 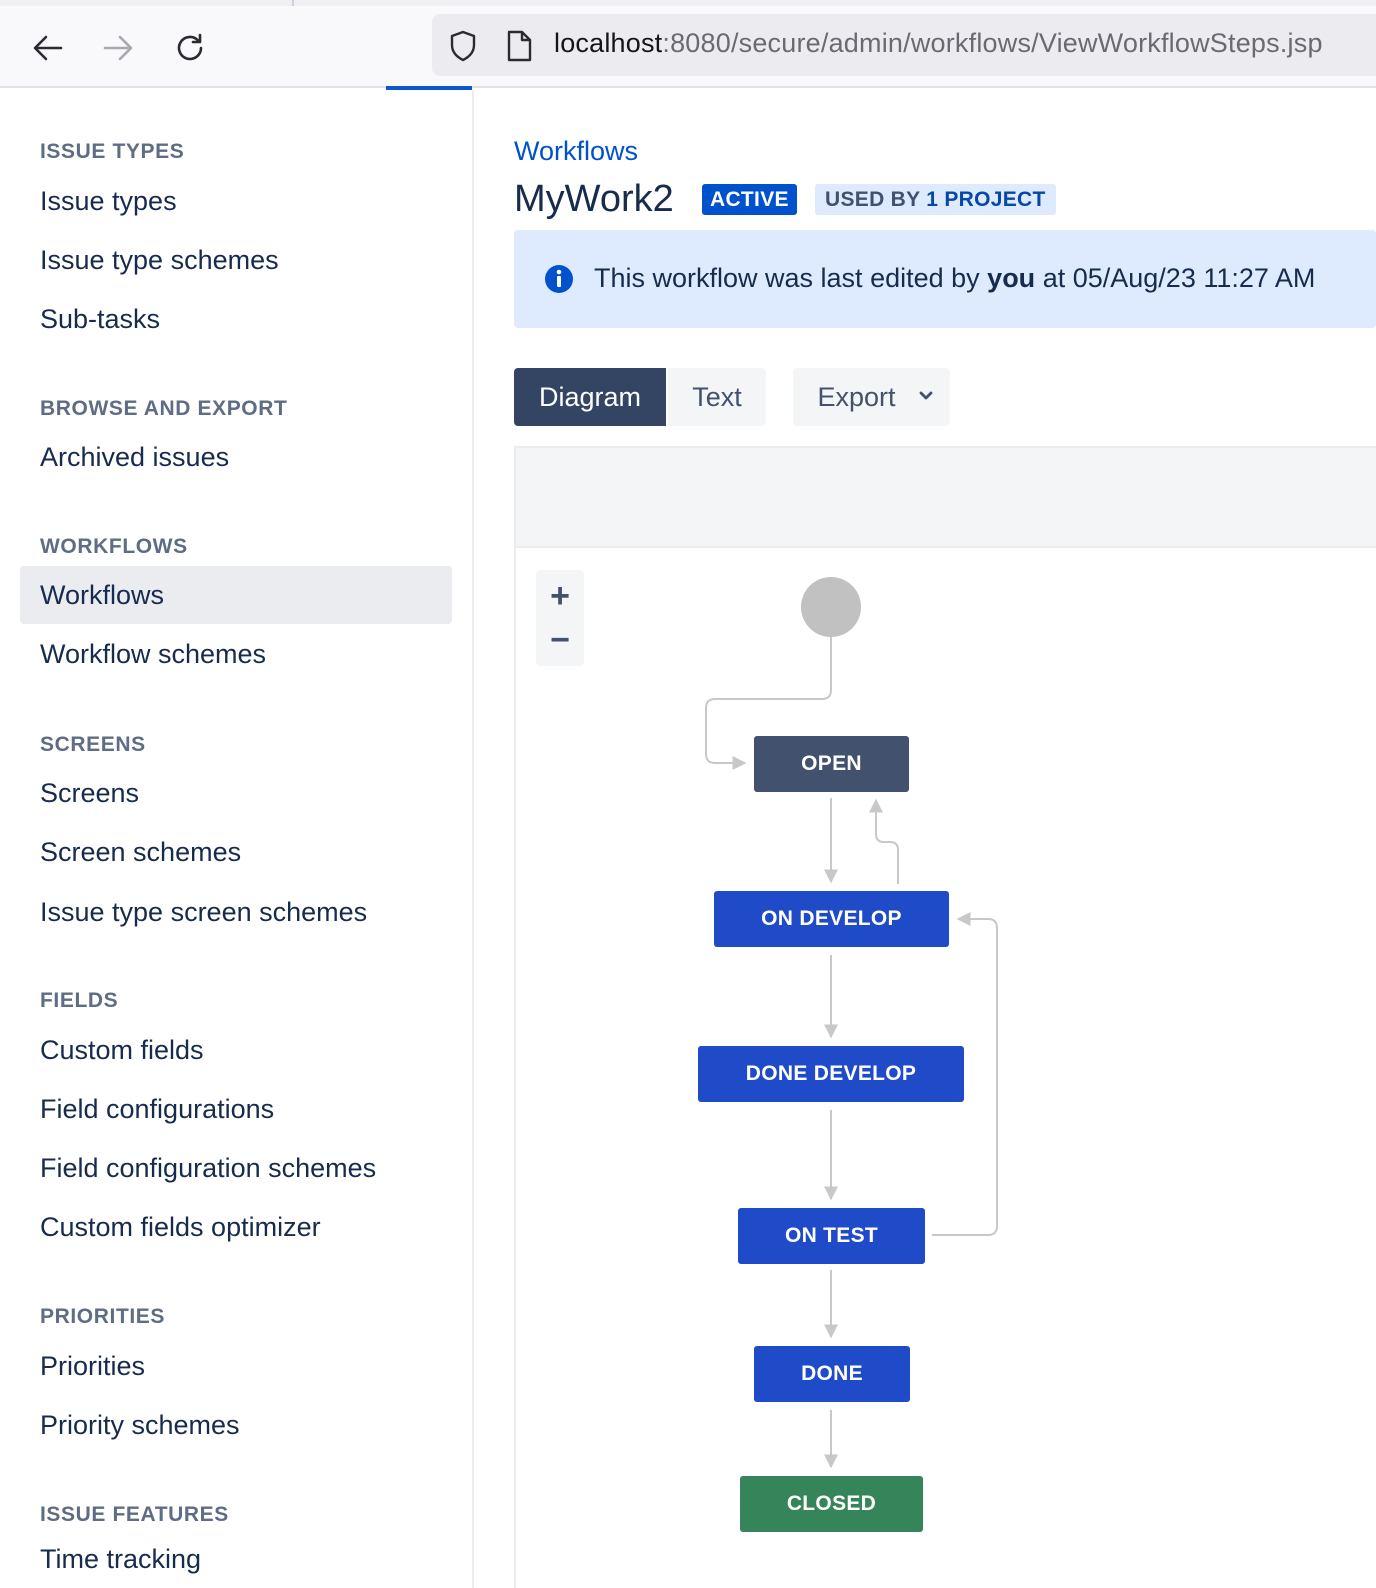 I want to click on status-node-closed: CLOSED, so click(x=831, y=1504).